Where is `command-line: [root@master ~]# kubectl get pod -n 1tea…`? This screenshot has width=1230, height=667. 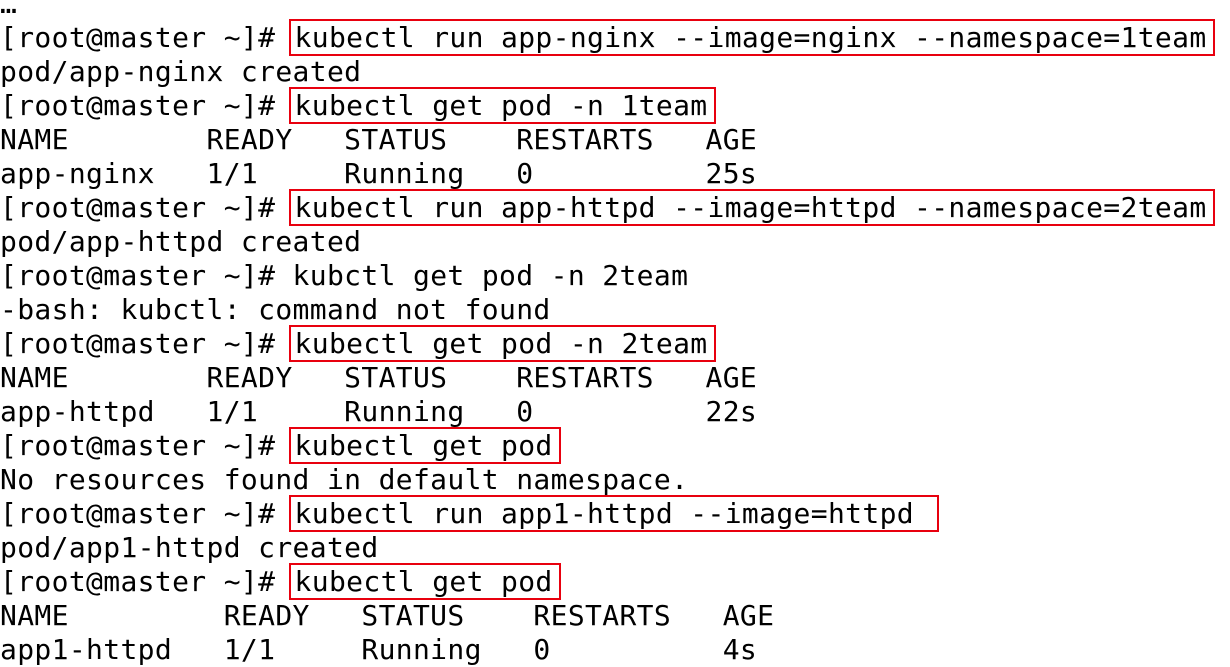
command-line: [root@master ~]# kubectl get pod -n 1tea… is located at coordinates (615, 105).